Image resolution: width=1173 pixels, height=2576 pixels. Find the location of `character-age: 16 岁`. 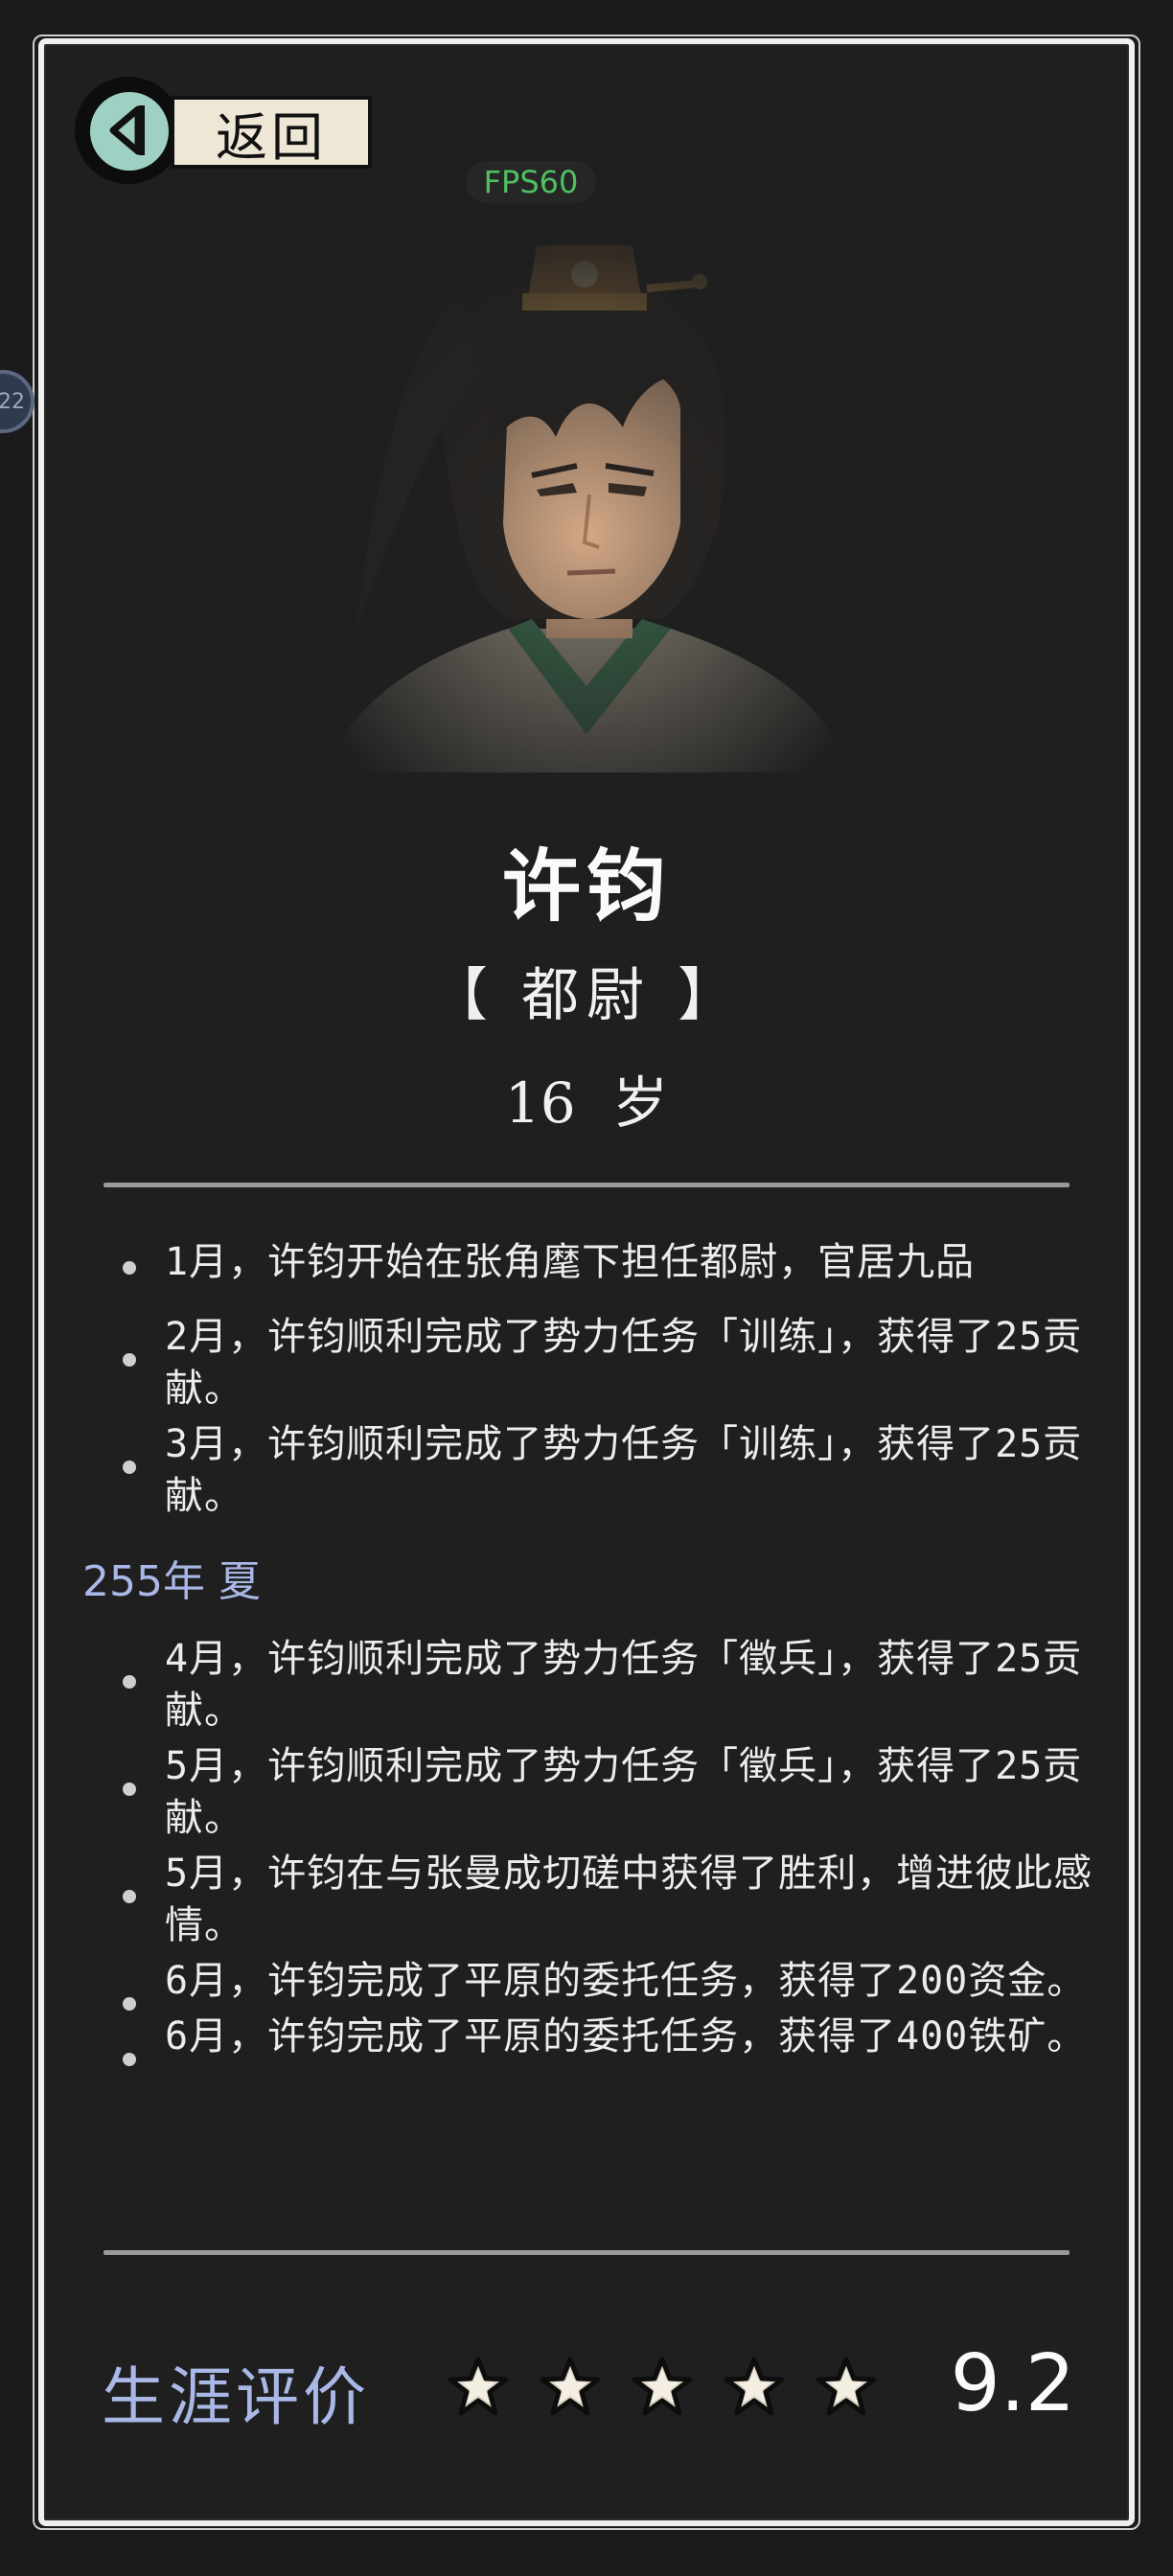

character-age: 16 岁 is located at coordinates (586, 1103).